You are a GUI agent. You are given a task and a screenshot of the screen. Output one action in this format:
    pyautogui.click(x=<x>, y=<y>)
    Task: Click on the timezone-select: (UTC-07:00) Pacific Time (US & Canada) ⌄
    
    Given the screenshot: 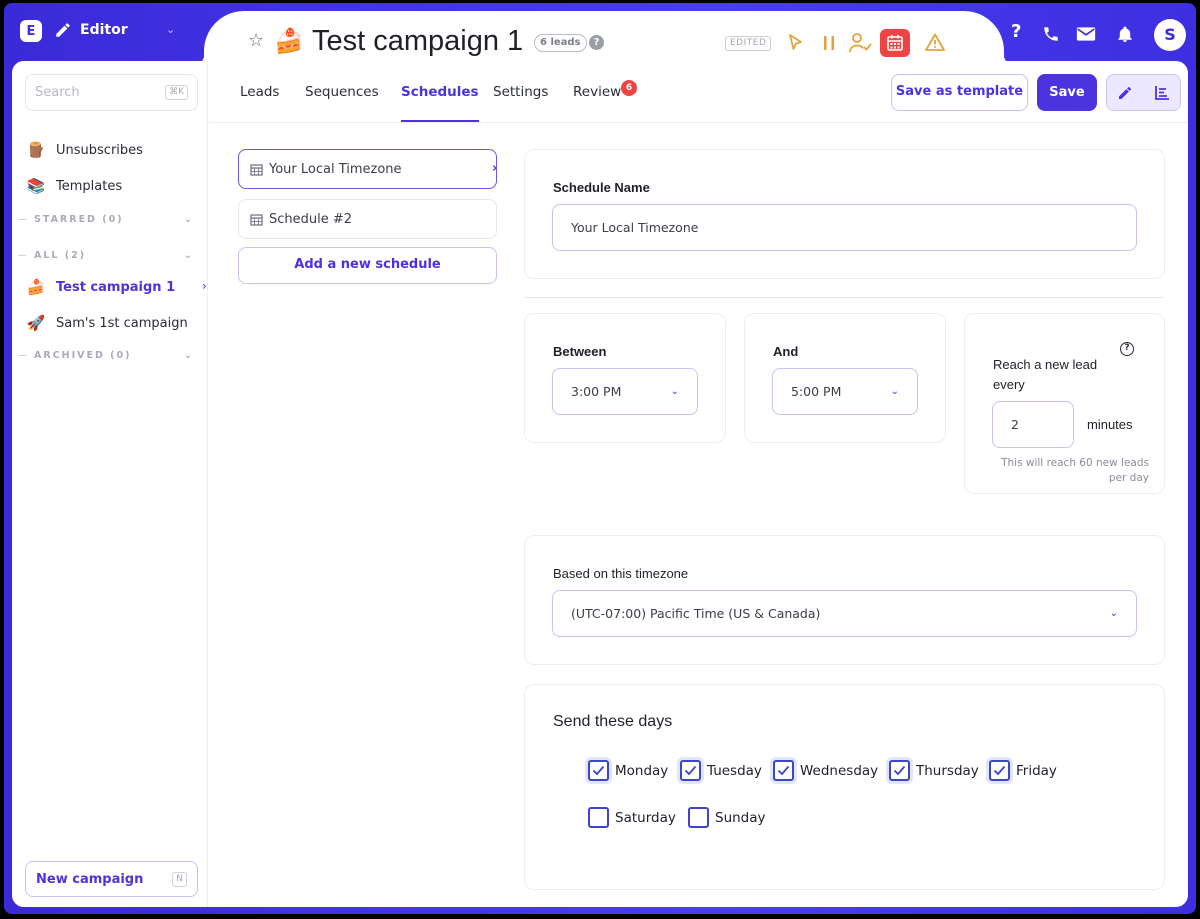 What is the action you would take?
    pyautogui.click(x=844, y=613)
    